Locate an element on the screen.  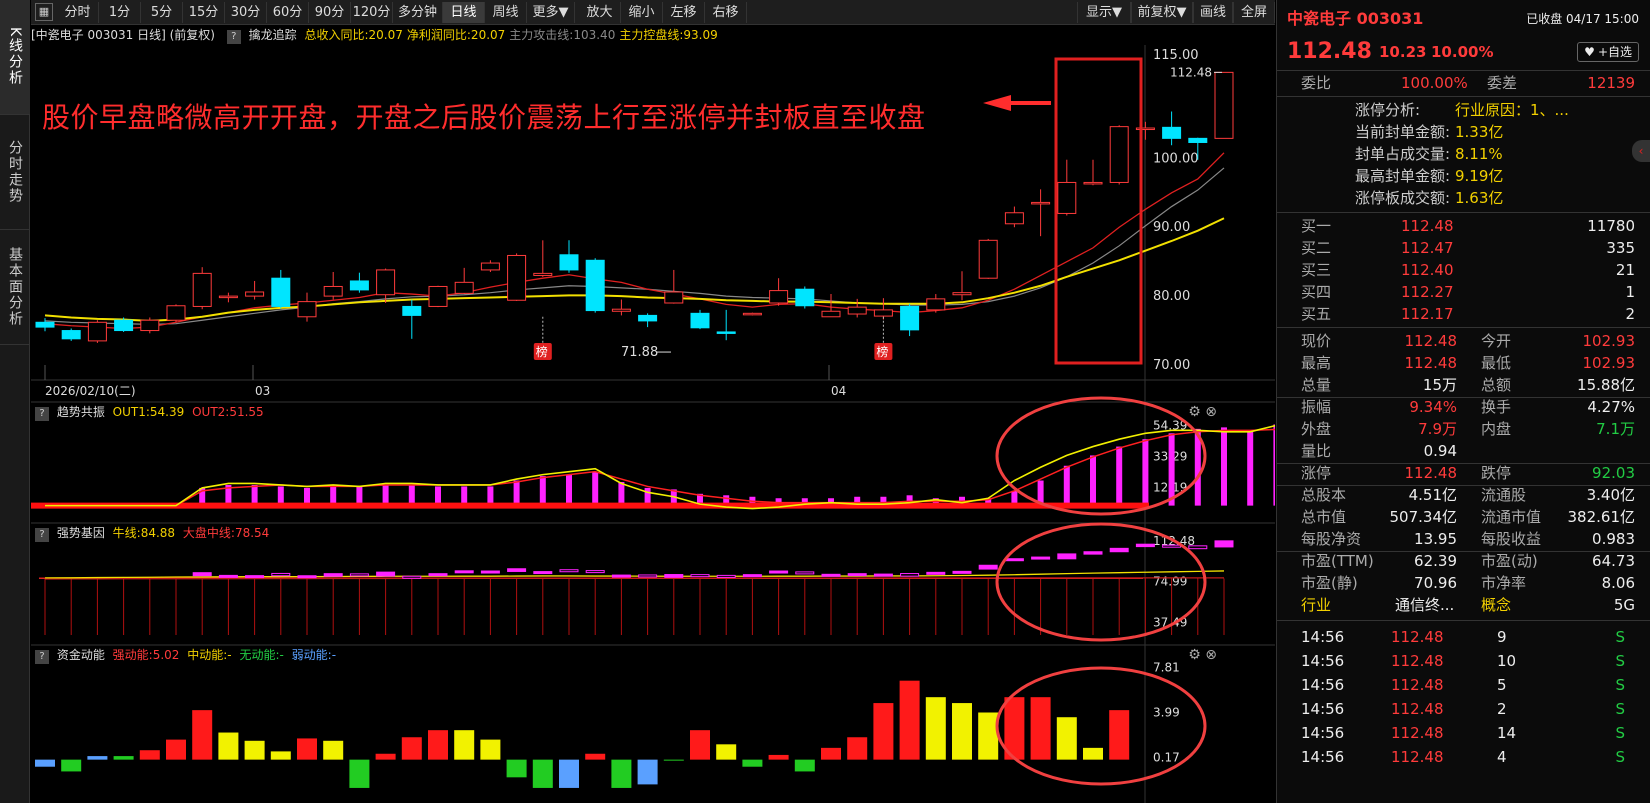
weibi-value: 100.00% is located at coordinates (1434, 83).